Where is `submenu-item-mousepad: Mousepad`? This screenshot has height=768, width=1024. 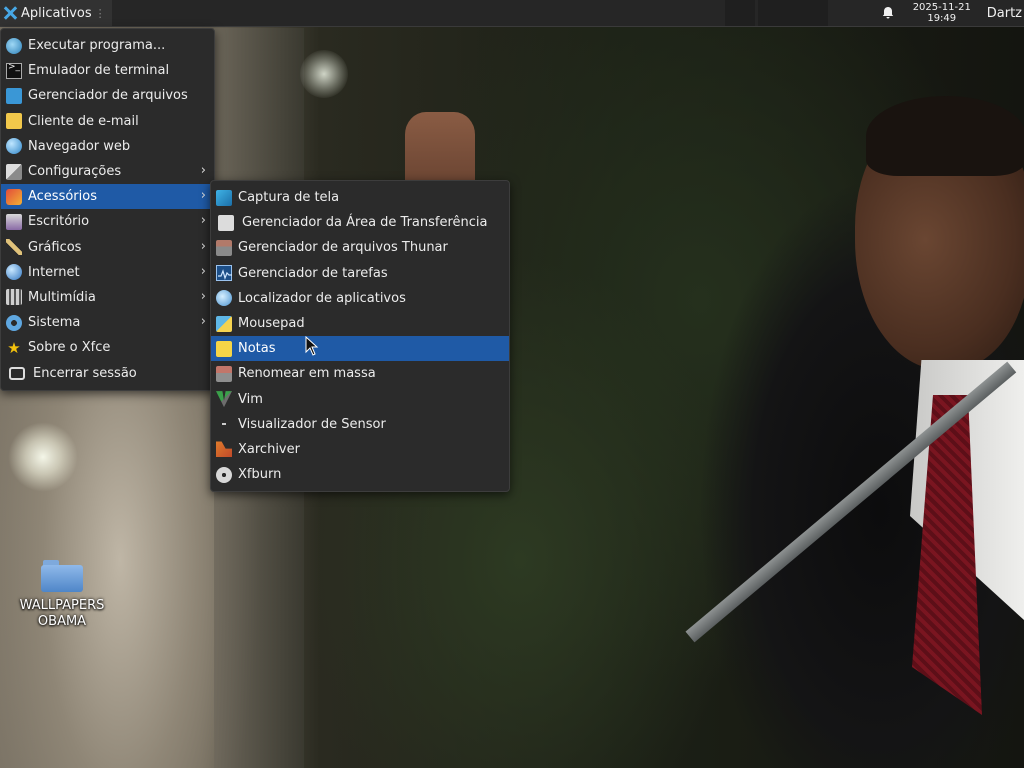
submenu-item-mousepad: Mousepad is located at coordinates (360, 323).